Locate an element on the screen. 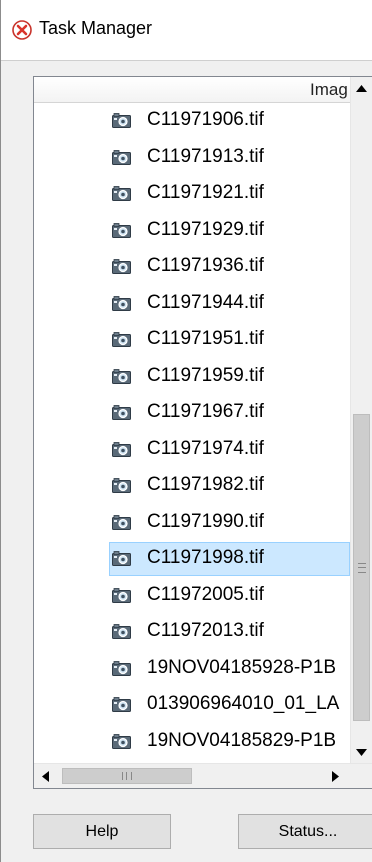 Image resolution: width=372 pixels, height=862 pixels. right-arrow-icon is located at coordinates (335, 776).